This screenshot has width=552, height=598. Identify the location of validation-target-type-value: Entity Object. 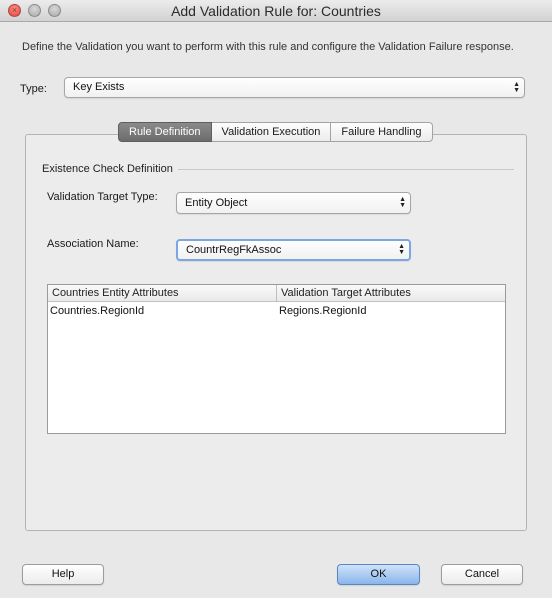
(216, 203).